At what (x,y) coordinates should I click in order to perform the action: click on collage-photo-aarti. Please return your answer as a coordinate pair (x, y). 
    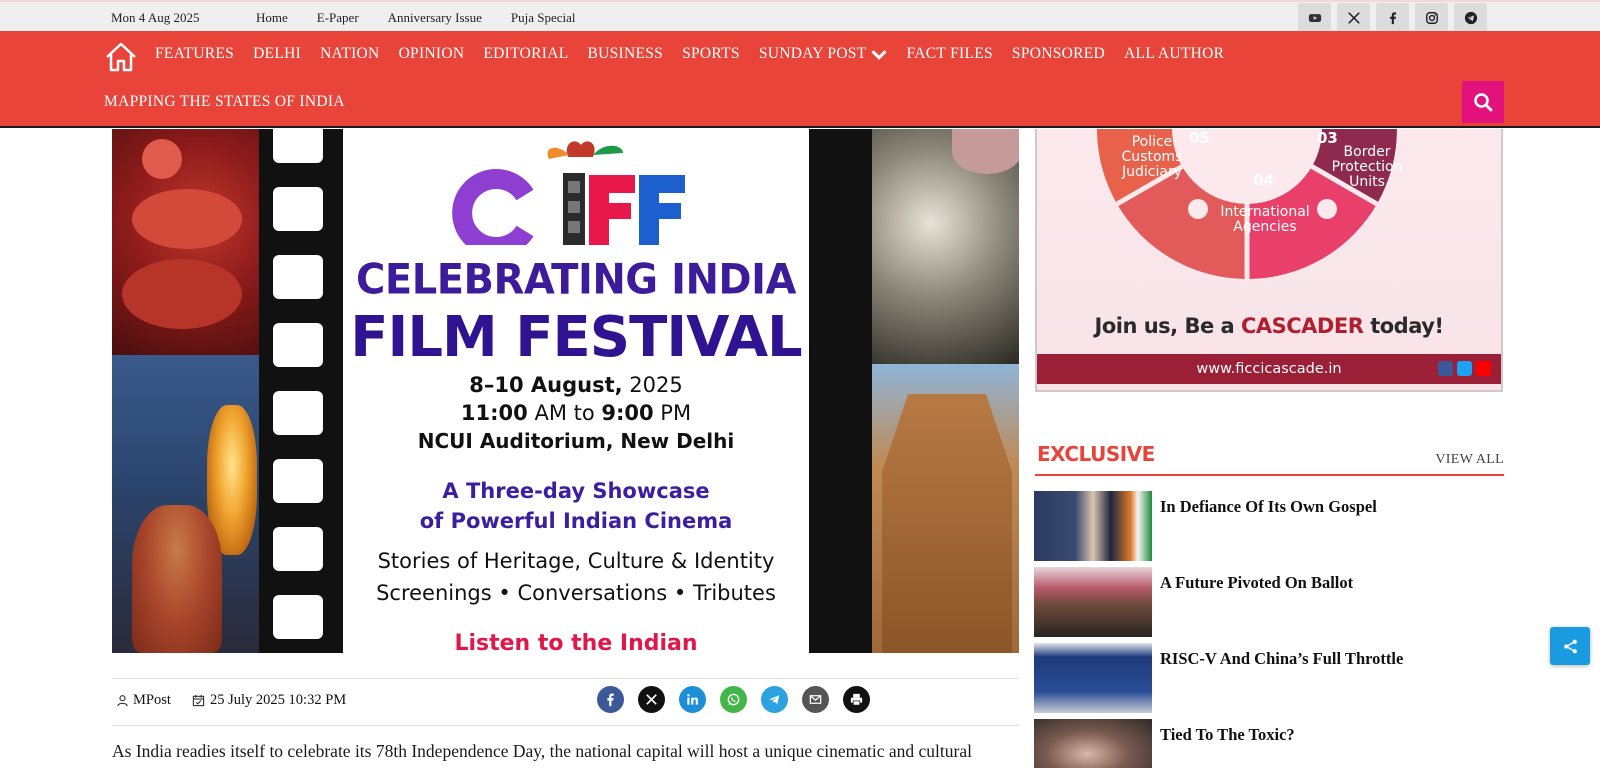
    Looking at the image, I should click on (185, 504).